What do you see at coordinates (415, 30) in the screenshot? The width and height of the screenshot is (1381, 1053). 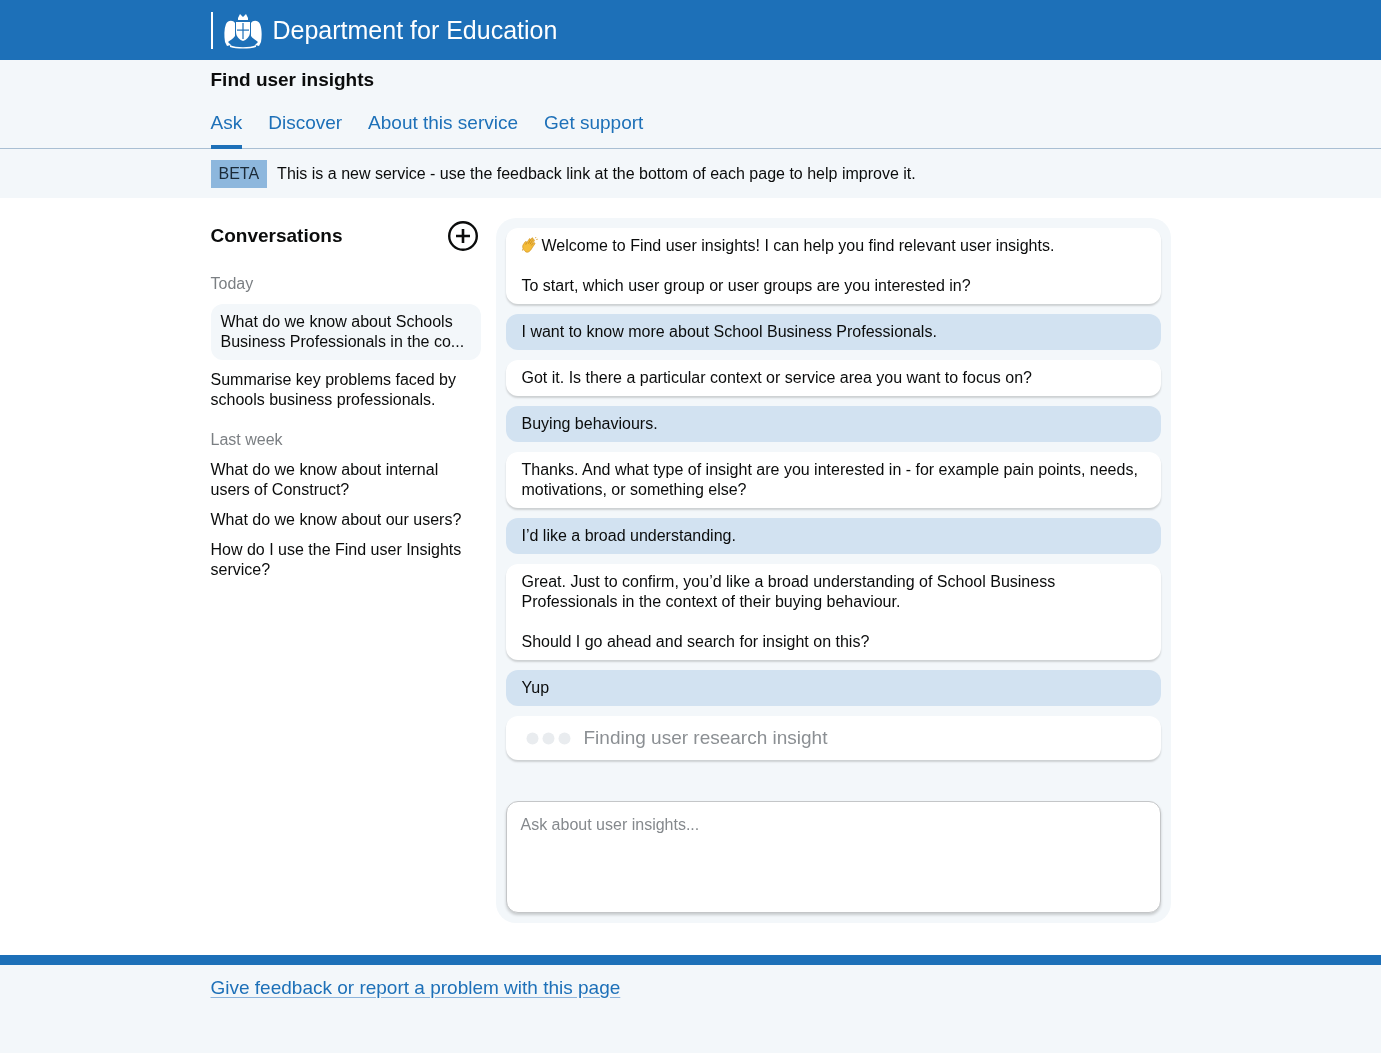 I see `department-name: Department for Education` at bounding box center [415, 30].